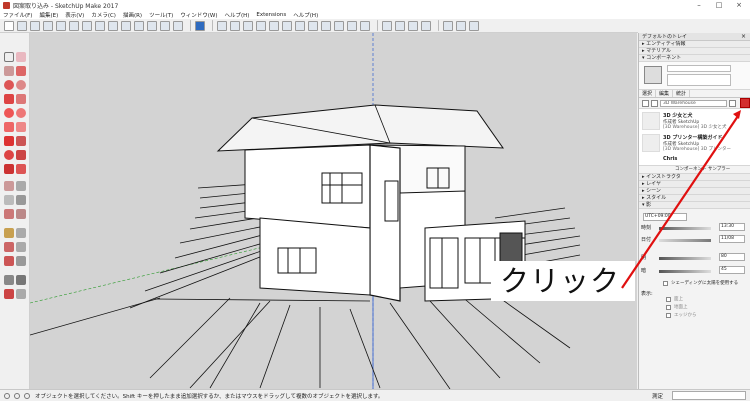 The width and height of the screenshot is (750, 401). What do you see at coordinates (694, 205) in the screenshot?
I see `section-shadows: ▾ 影` at bounding box center [694, 205].